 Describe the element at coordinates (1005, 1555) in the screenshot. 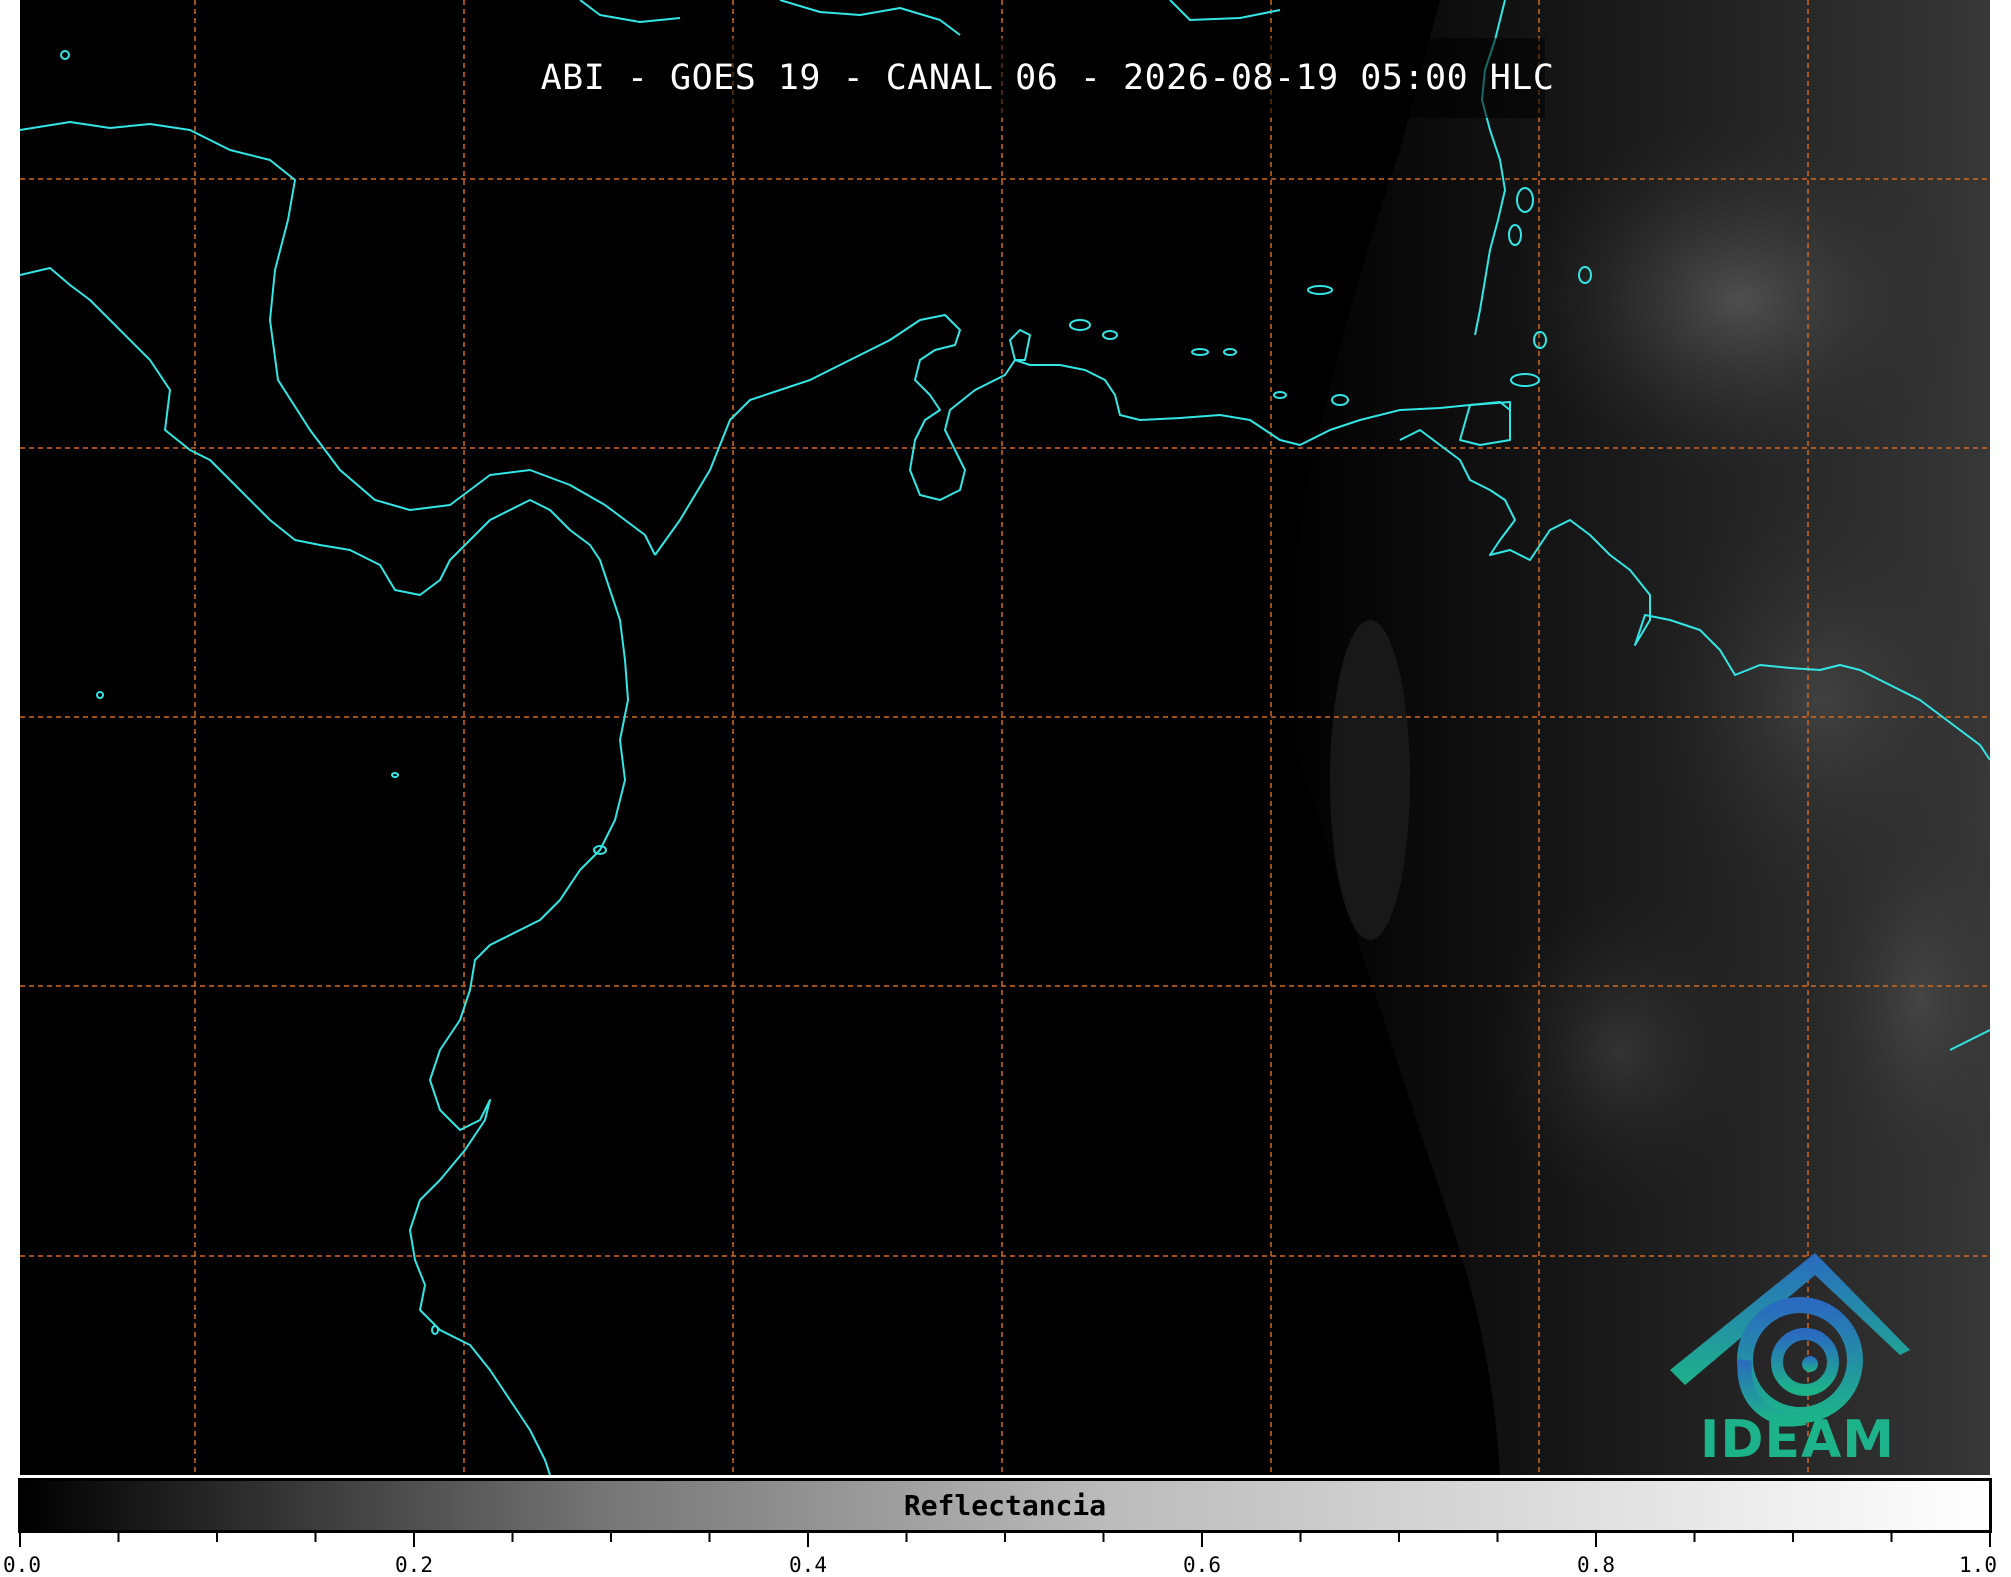

I see `colorbar-ticks: 0.0 0.2 0.4 0.6 0.8 1.0` at that location.